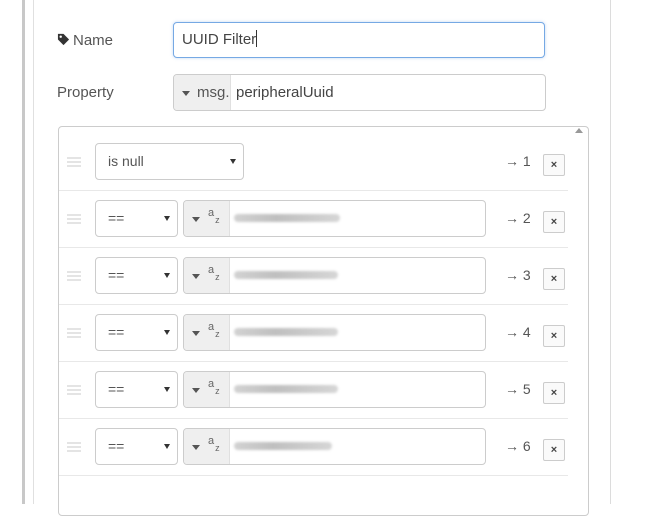 The width and height of the screenshot is (650, 516). I want to click on output-port-label: → 2, so click(518, 218).